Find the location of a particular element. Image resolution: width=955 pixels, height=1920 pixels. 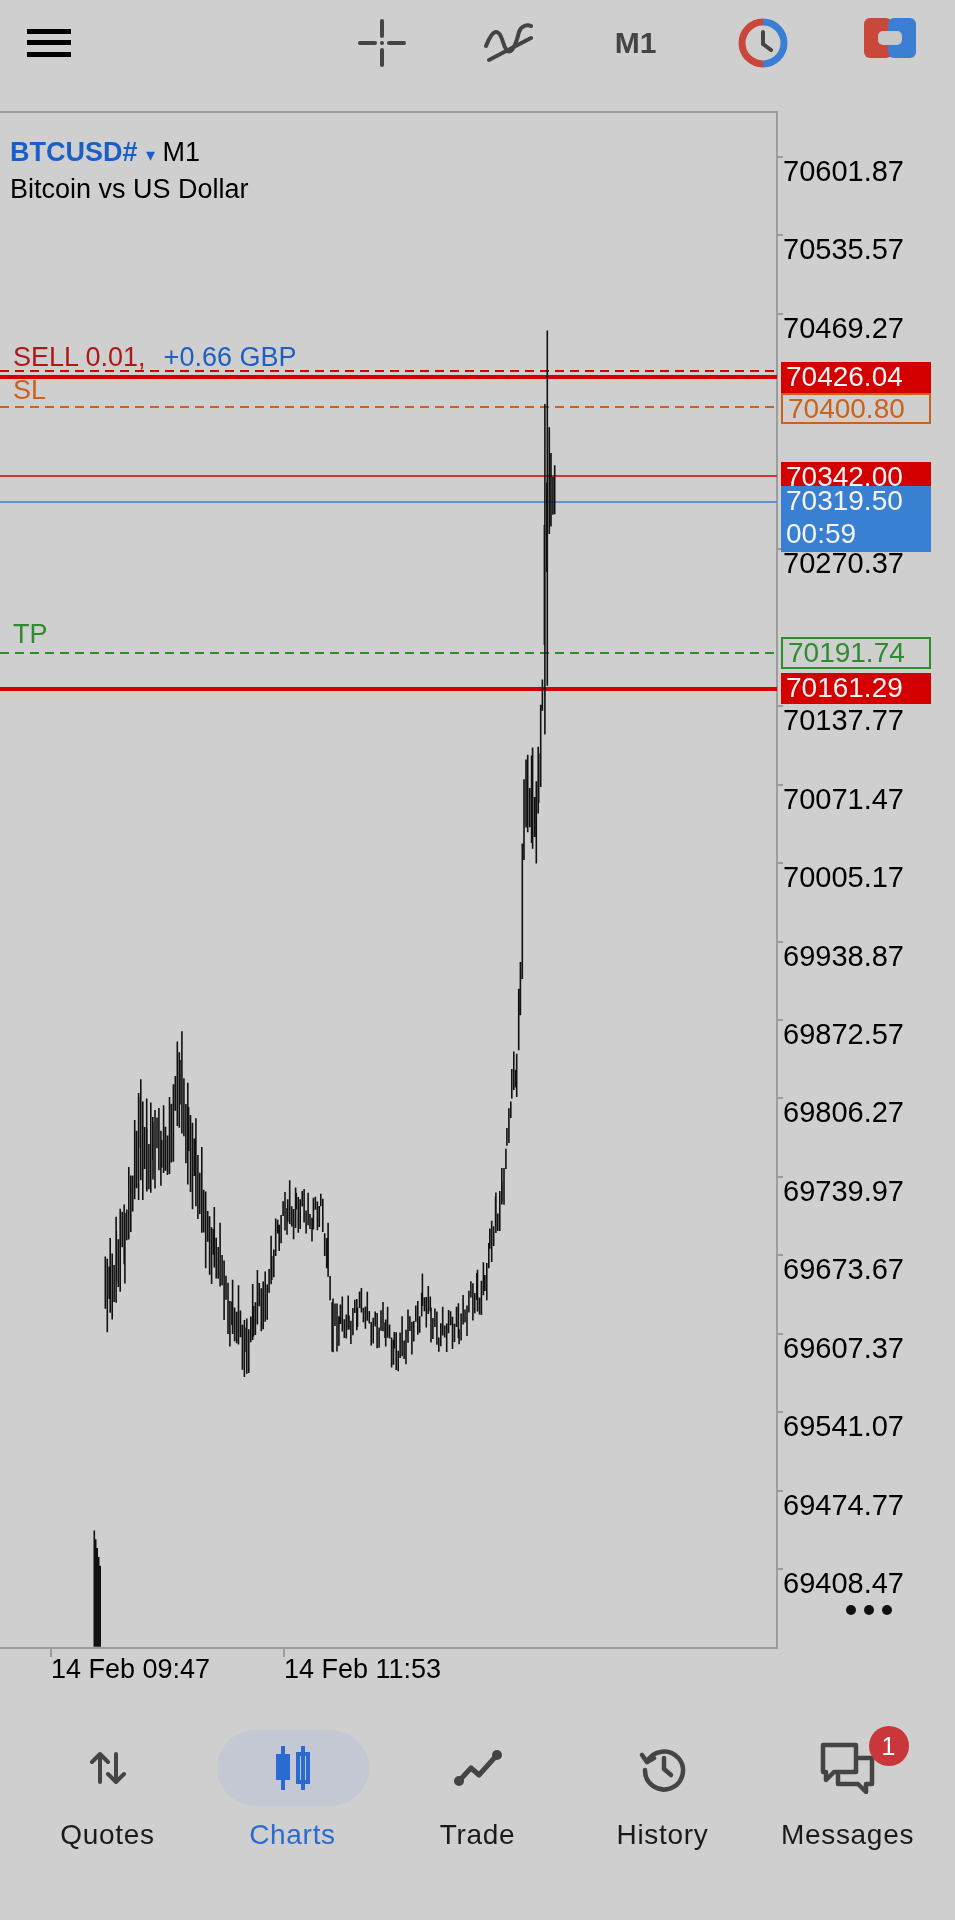

more-icon is located at coordinates (869, 1610).